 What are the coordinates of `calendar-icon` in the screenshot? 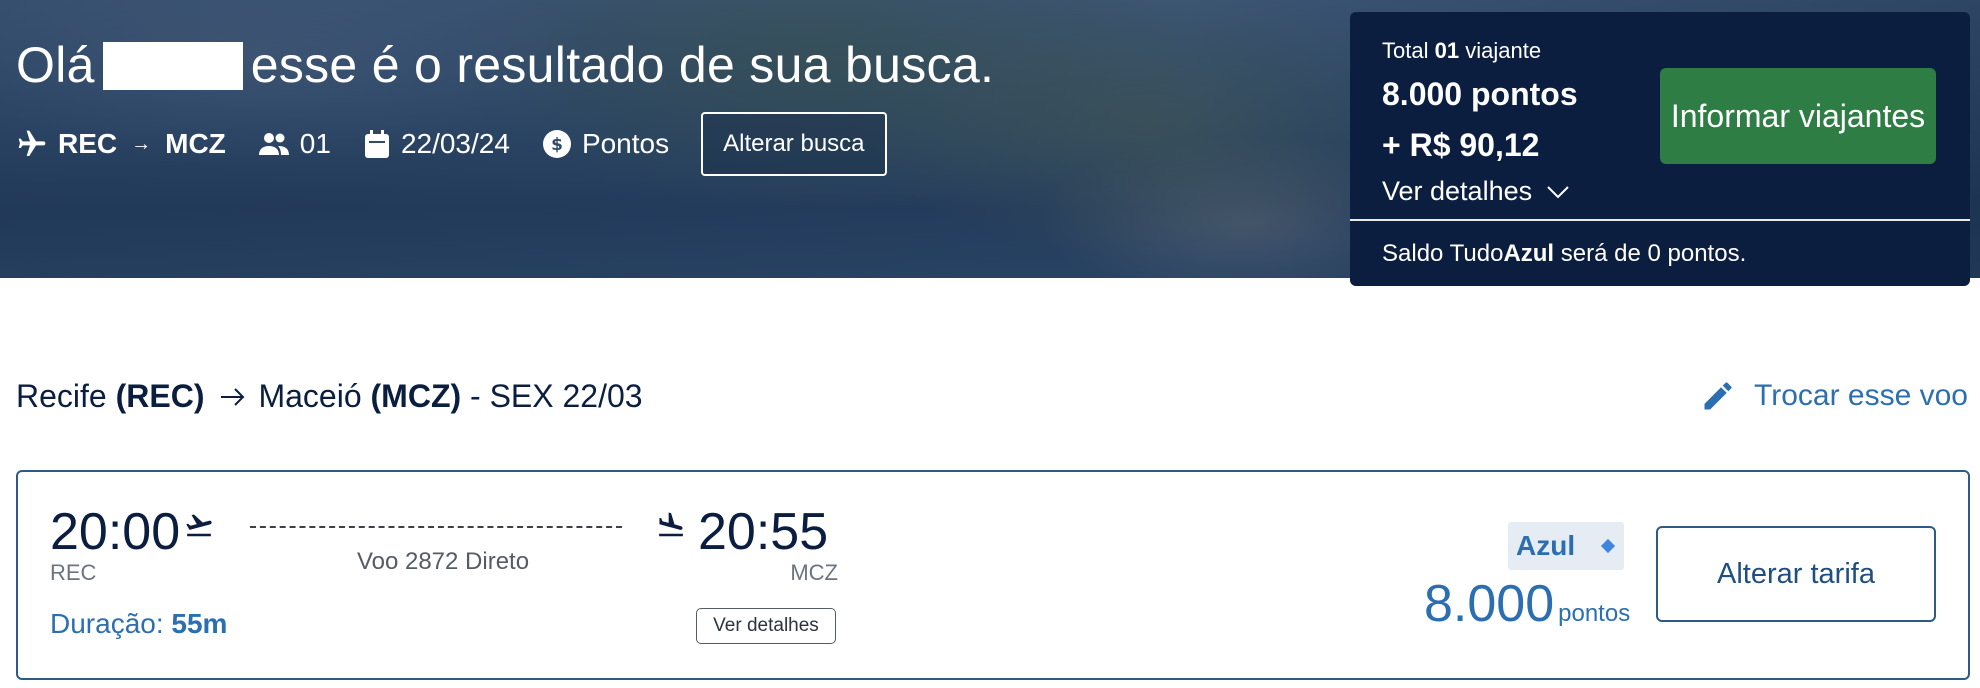 It's located at (376, 144).